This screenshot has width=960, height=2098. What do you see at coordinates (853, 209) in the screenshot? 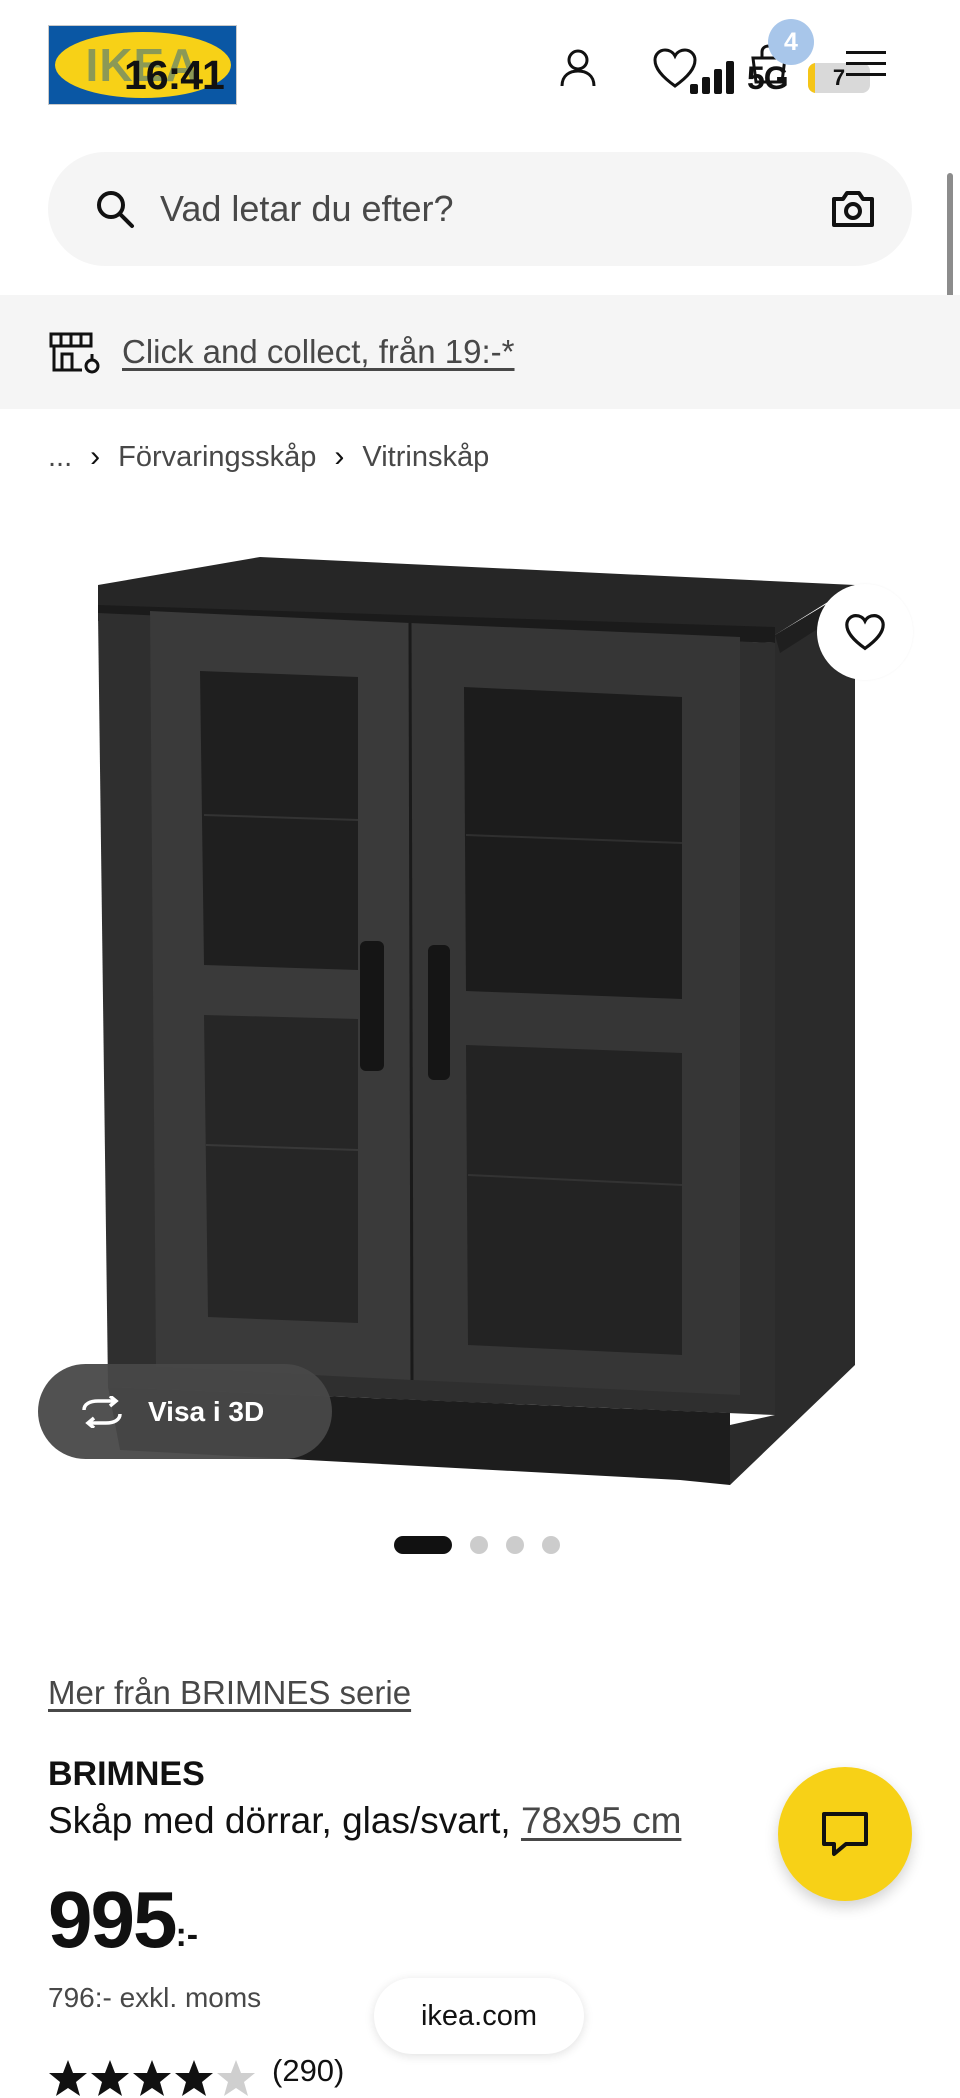
I see `camera-icon` at bounding box center [853, 209].